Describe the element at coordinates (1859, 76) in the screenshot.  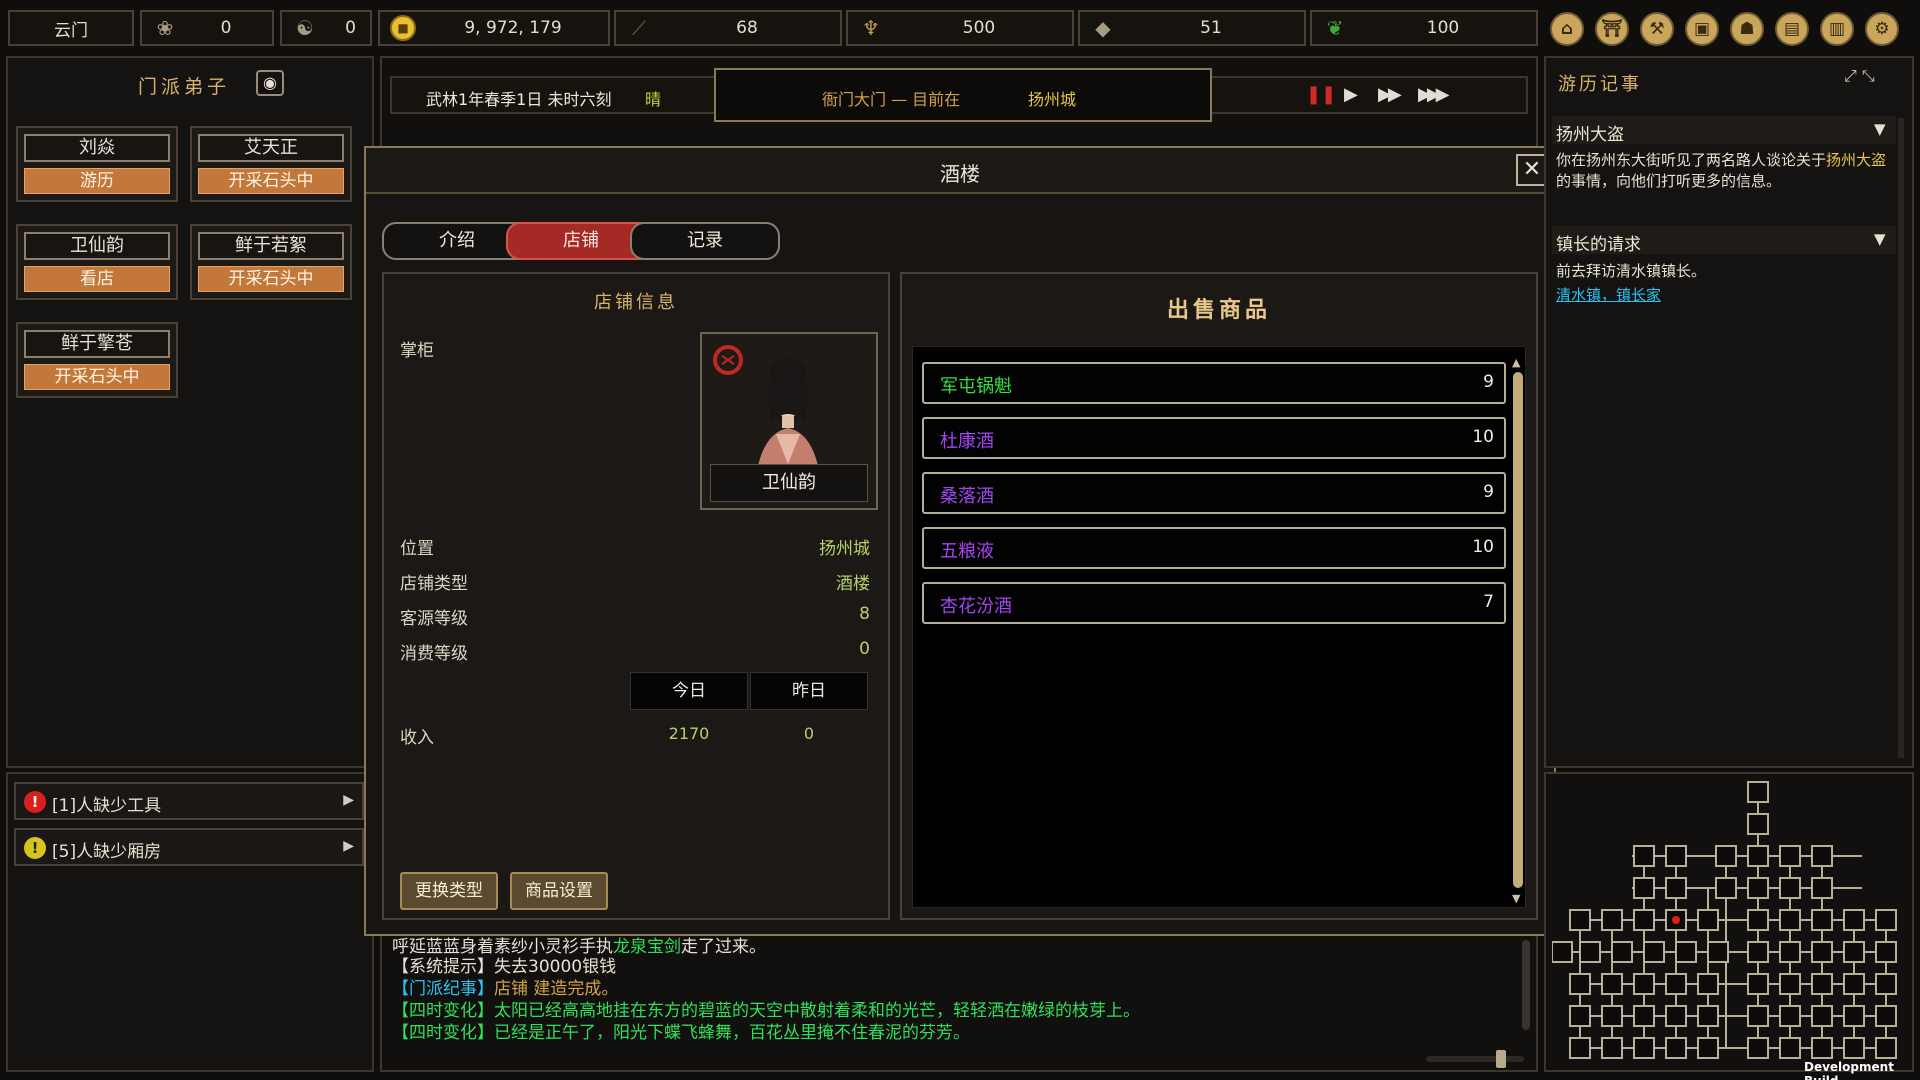
I see `expand-icon: ⤢ ⤡` at that location.